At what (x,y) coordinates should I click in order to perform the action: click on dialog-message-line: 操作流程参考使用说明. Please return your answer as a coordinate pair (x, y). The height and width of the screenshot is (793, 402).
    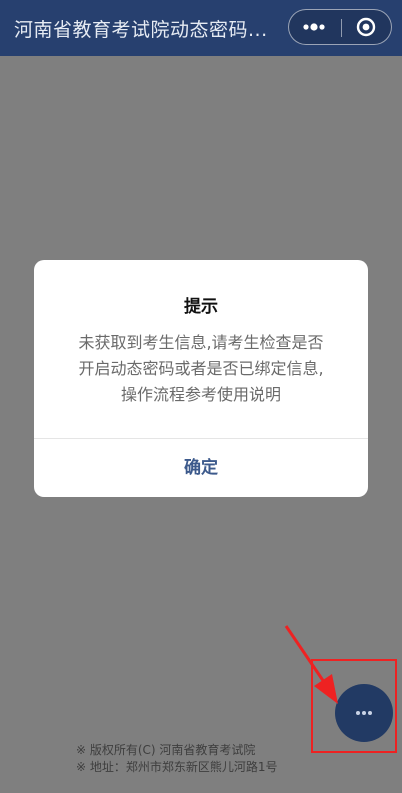
    Looking at the image, I should click on (200, 394).